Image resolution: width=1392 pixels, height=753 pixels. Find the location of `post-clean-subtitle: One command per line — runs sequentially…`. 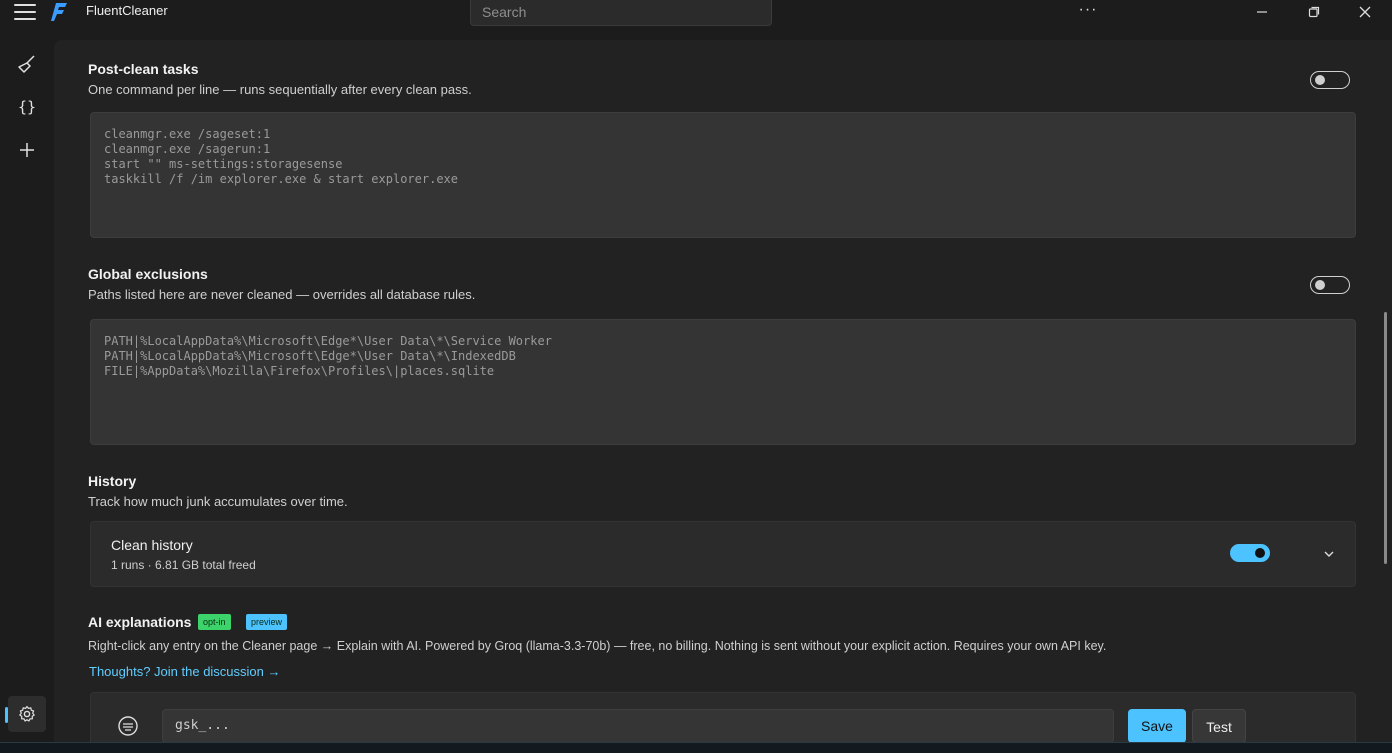

post-clean-subtitle: One command per line — runs sequentially… is located at coordinates (280, 89).